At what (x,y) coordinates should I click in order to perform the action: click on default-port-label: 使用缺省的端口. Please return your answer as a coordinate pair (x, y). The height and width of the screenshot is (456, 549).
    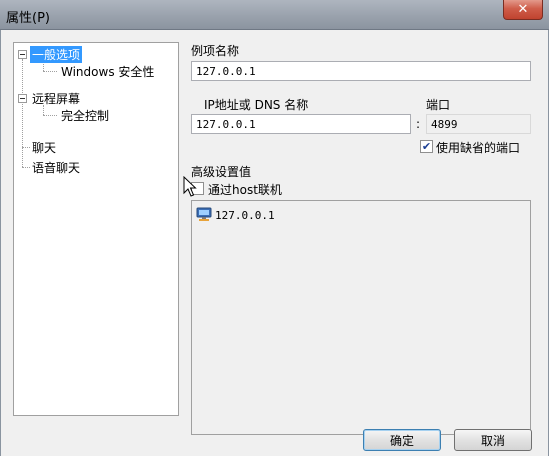
    Looking at the image, I should click on (478, 148).